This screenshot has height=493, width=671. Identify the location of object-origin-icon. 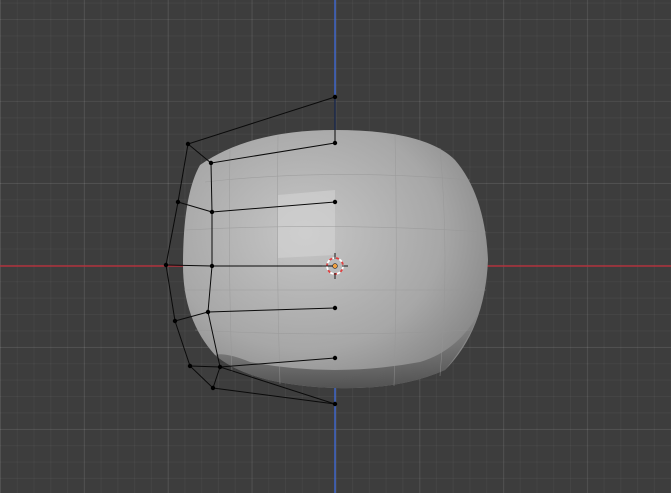
(335, 266).